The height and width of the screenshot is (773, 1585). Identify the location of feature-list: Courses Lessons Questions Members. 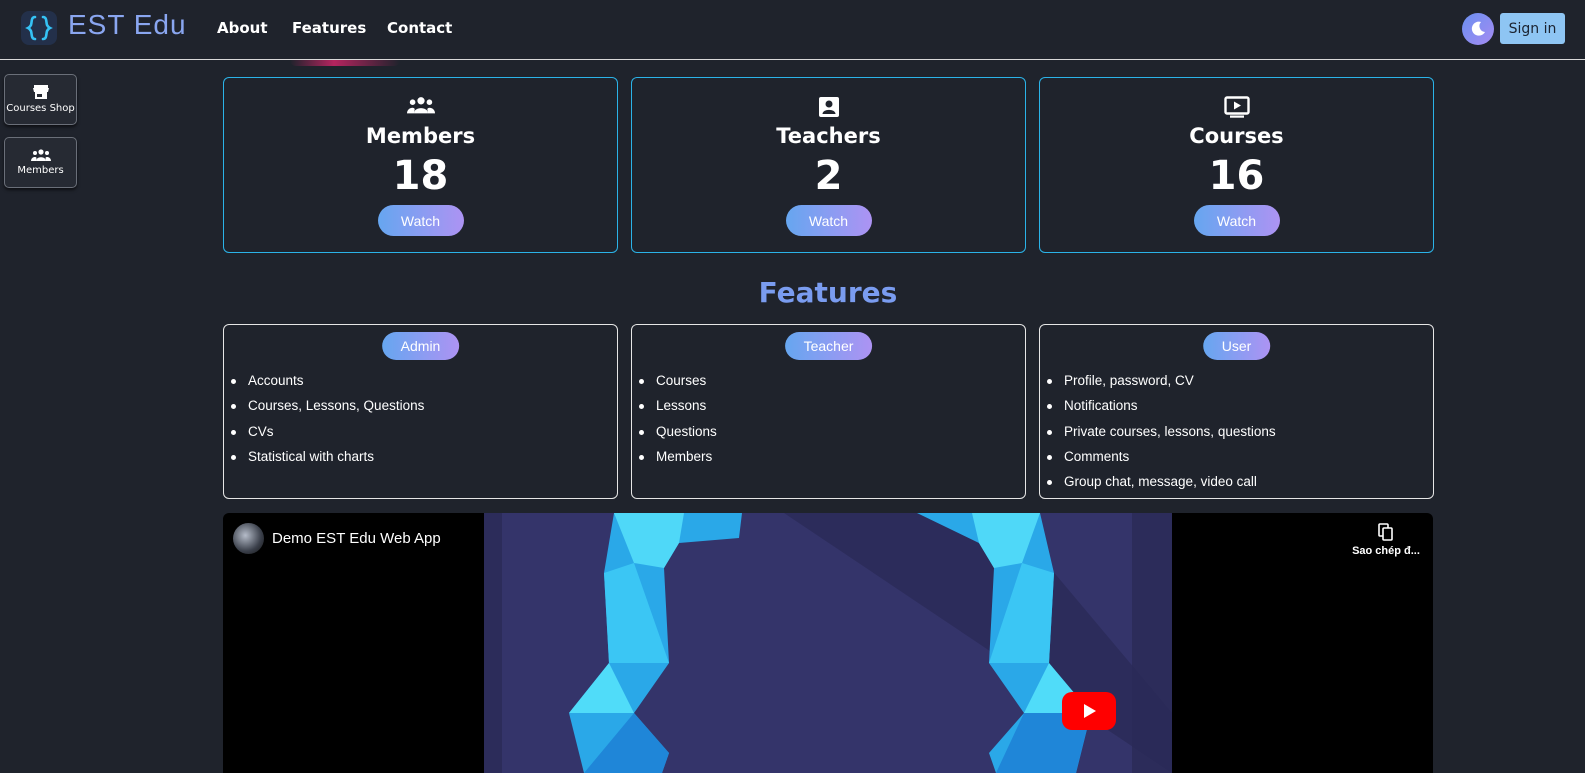
(678, 421).